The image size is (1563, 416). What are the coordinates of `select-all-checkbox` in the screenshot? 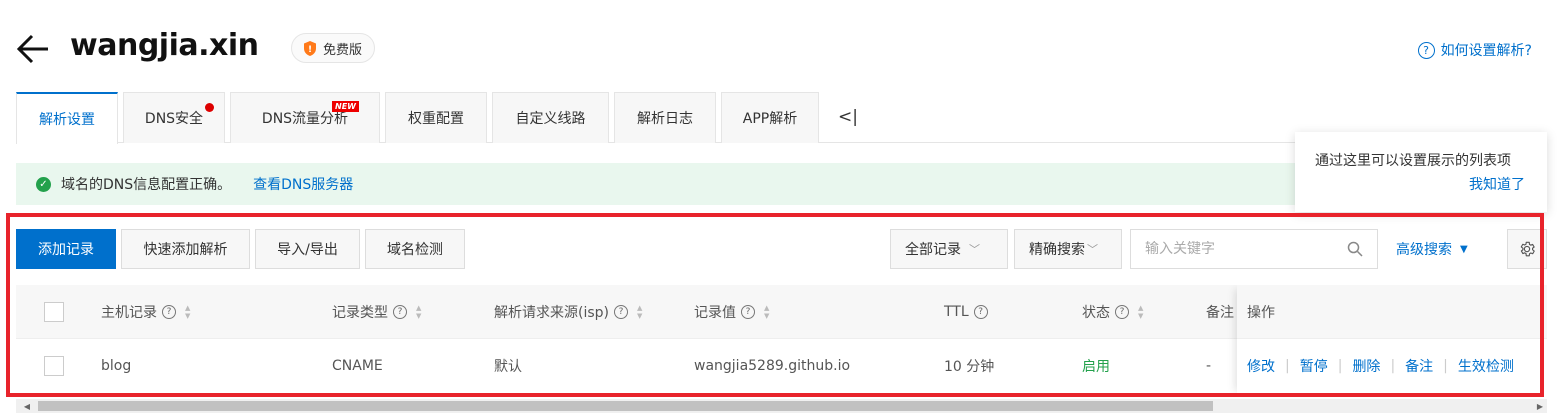 It's located at (54, 312).